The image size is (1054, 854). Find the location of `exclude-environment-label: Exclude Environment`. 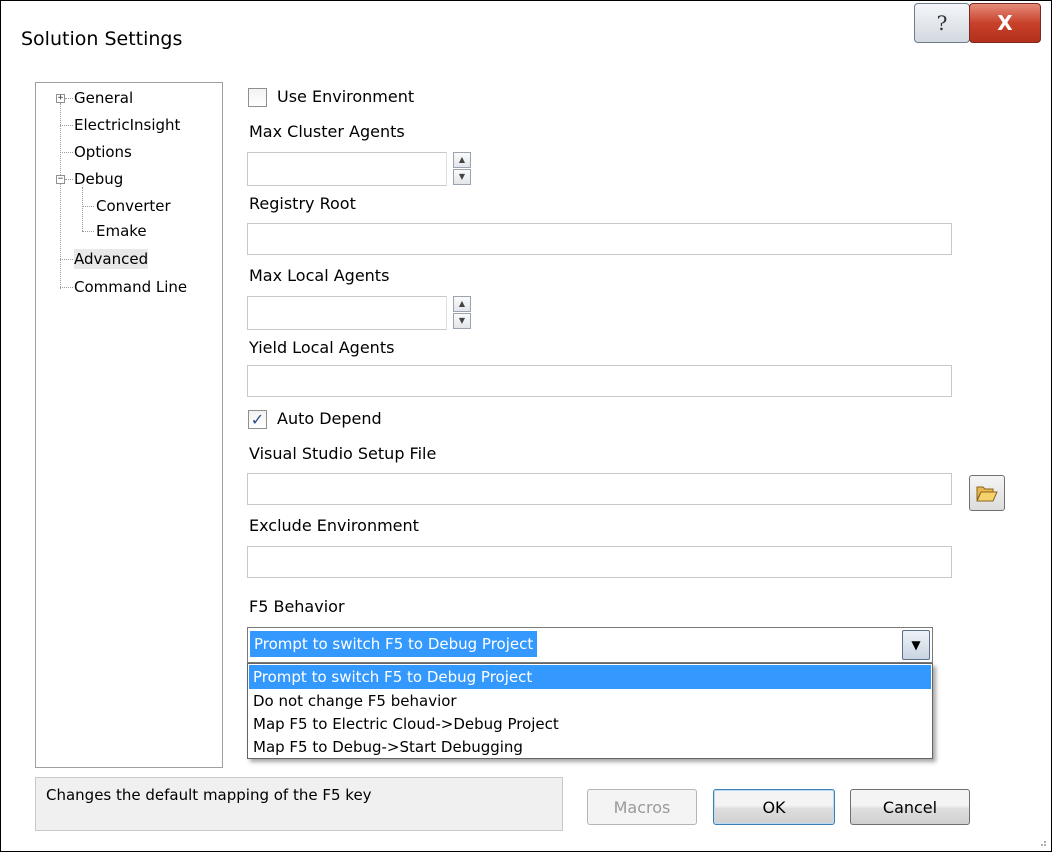

exclude-environment-label: Exclude Environment is located at coordinates (334, 525).